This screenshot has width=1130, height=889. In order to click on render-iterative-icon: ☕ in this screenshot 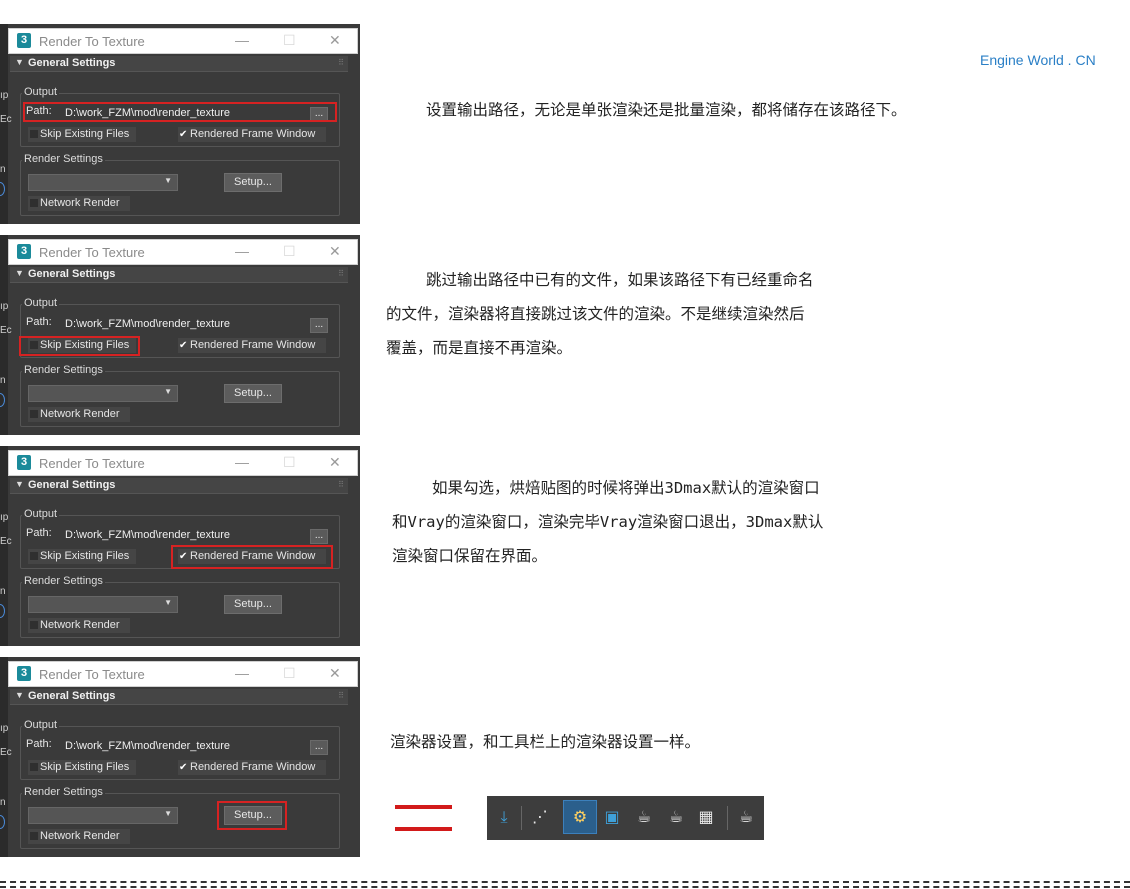, I will do `click(676, 817)`.